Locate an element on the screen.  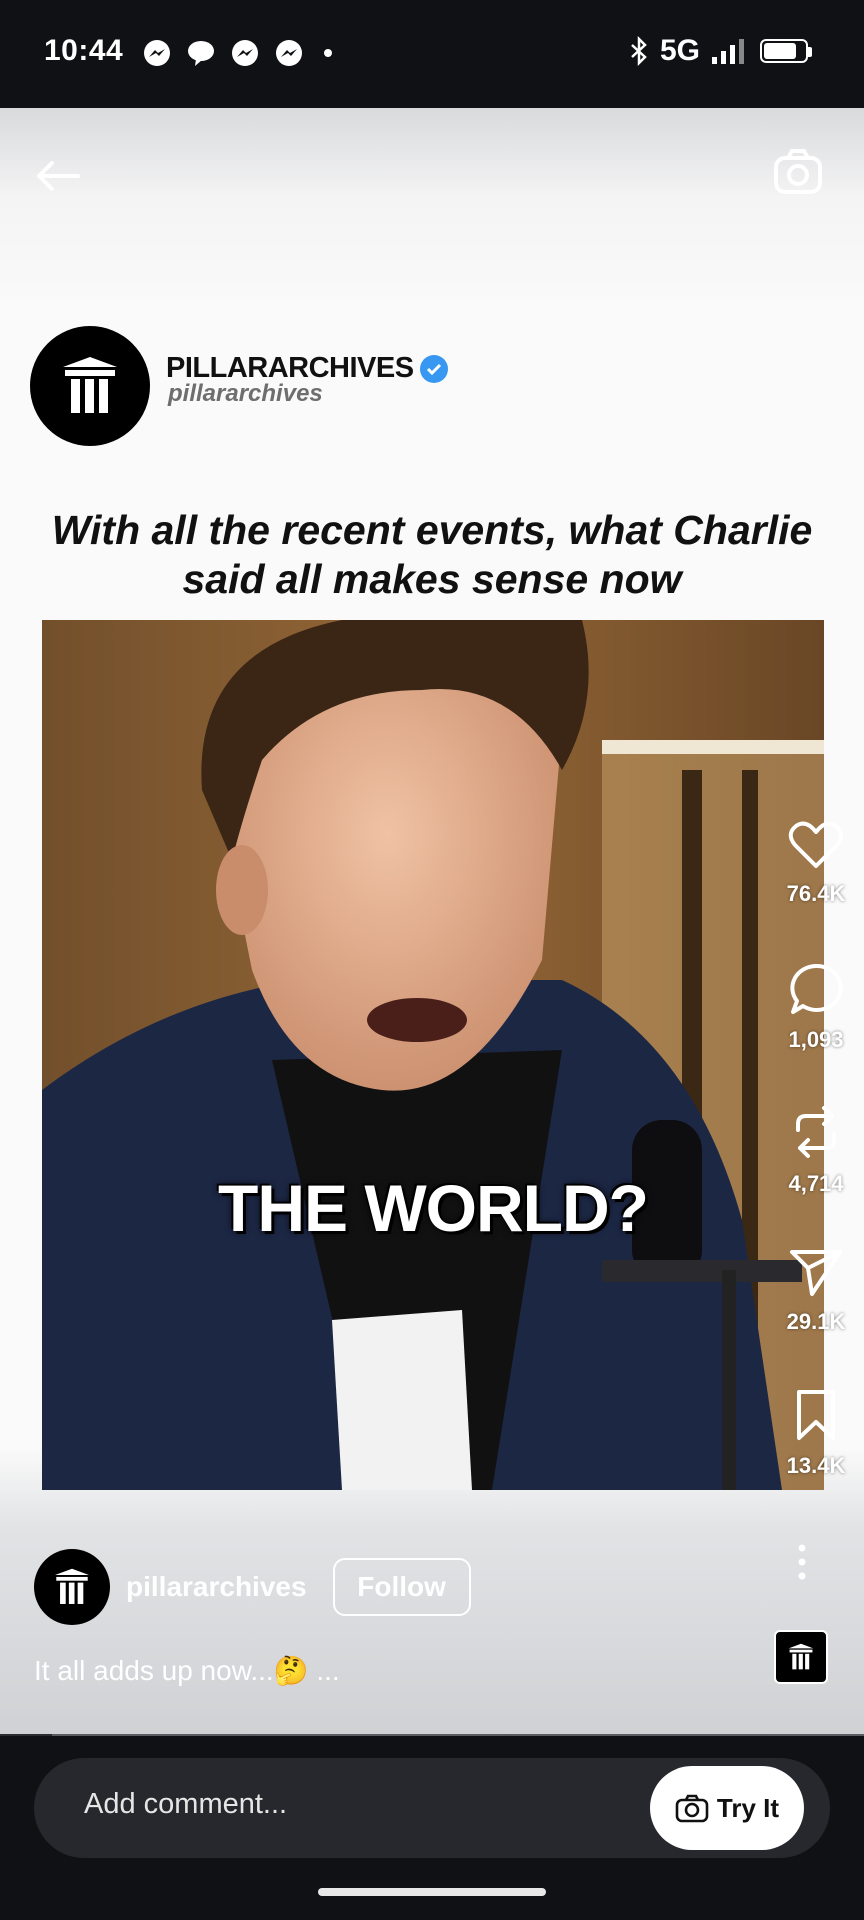
status-right: 5G is located at coordinates (720, 51).